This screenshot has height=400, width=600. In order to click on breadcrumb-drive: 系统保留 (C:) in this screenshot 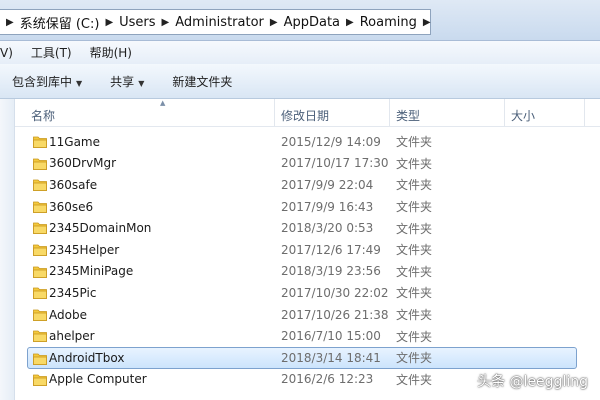, I will do `click(60, 22)`.